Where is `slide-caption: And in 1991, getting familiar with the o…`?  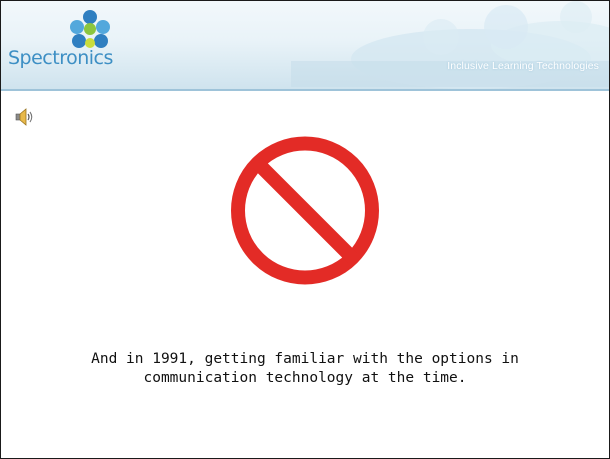 slide-caption: And in 1991, getting familiar with the o… is located at coordinates (305, 369).